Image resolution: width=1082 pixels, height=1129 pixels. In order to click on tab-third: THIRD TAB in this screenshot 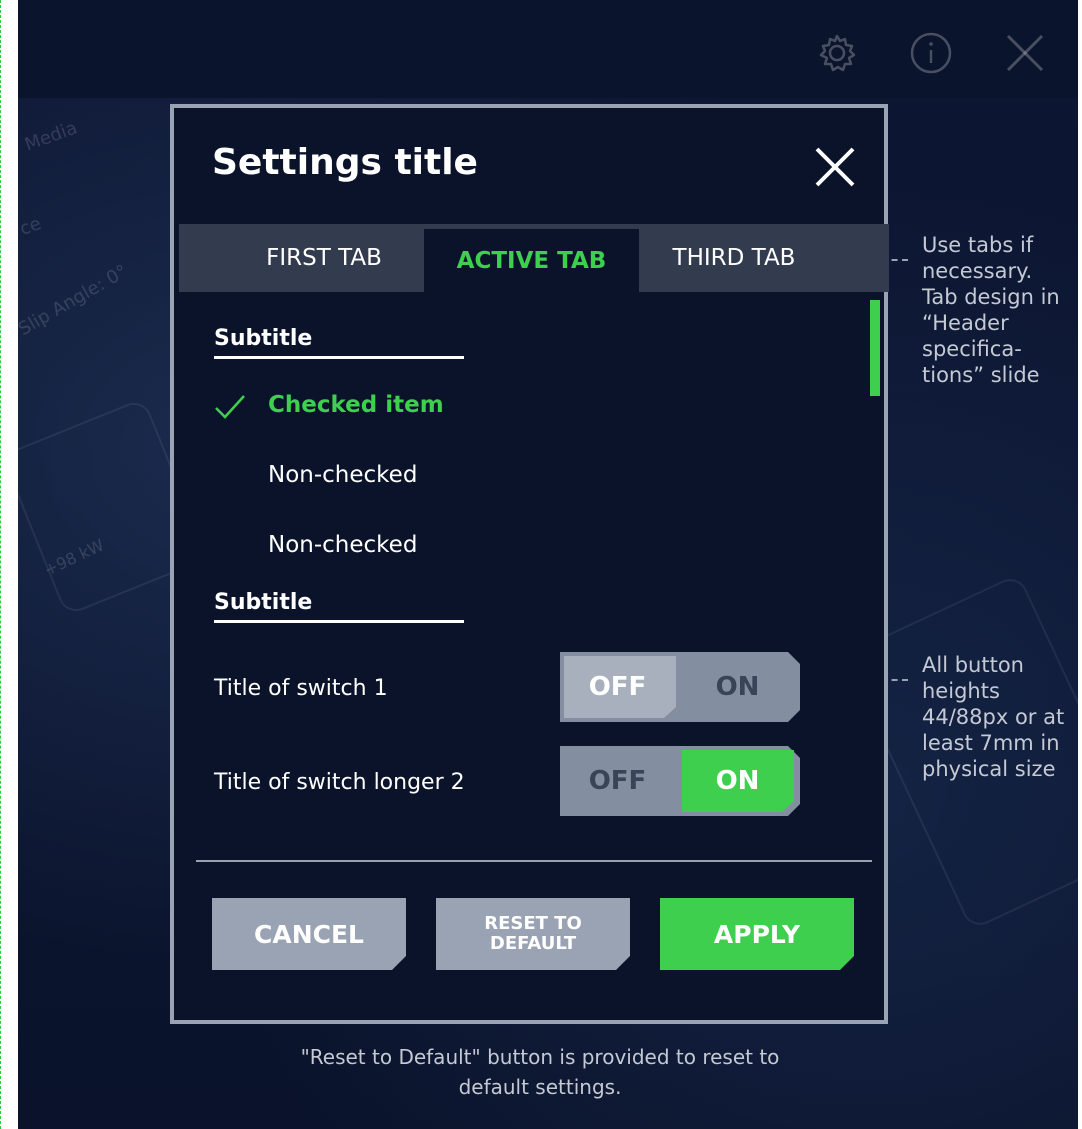, I will do `click(734, 258)`.